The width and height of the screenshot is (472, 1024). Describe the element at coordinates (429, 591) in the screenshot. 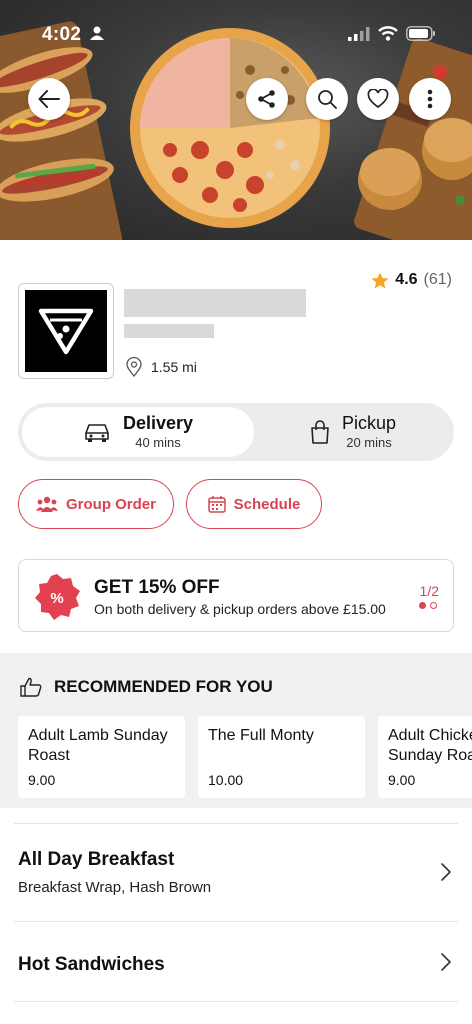

I see `promo-pagination: 1/2` at that location.